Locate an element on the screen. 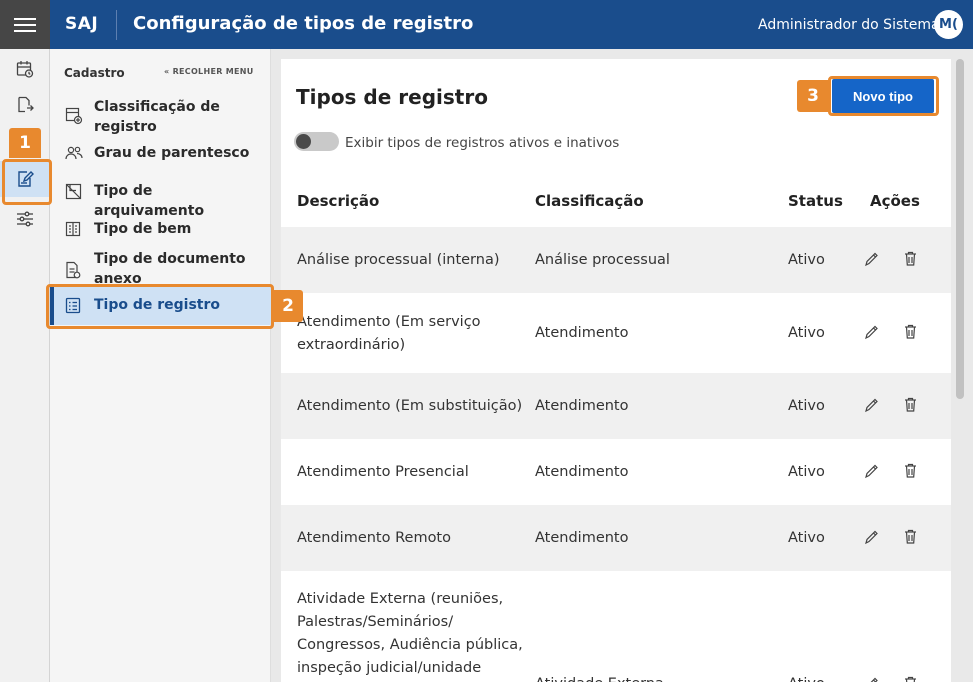  column-header-status: Status is located at coordinates (815, 201).